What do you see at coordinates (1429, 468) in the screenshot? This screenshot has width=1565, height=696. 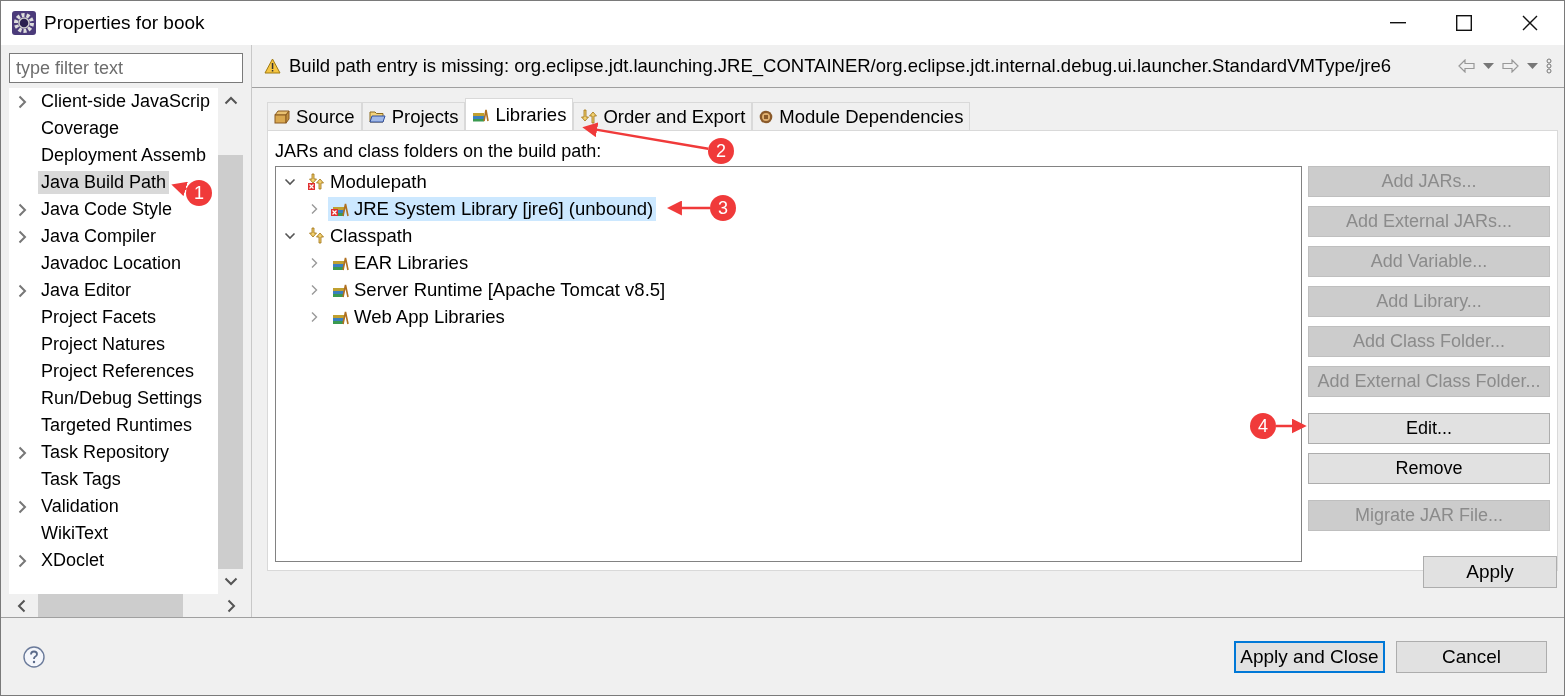 I see `action-button: Remove` at bounding box center [1429, 468].